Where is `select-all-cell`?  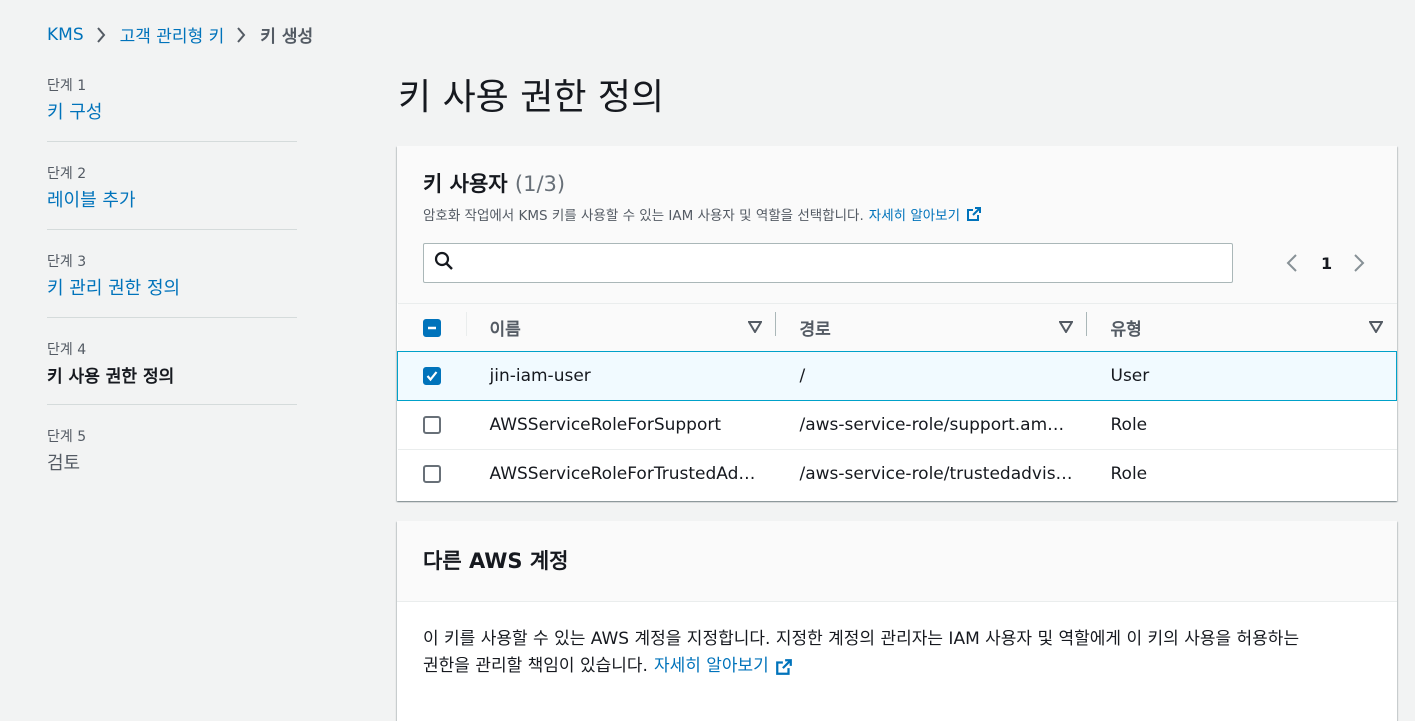
select-all-cell is located at coordinates (432, 328).